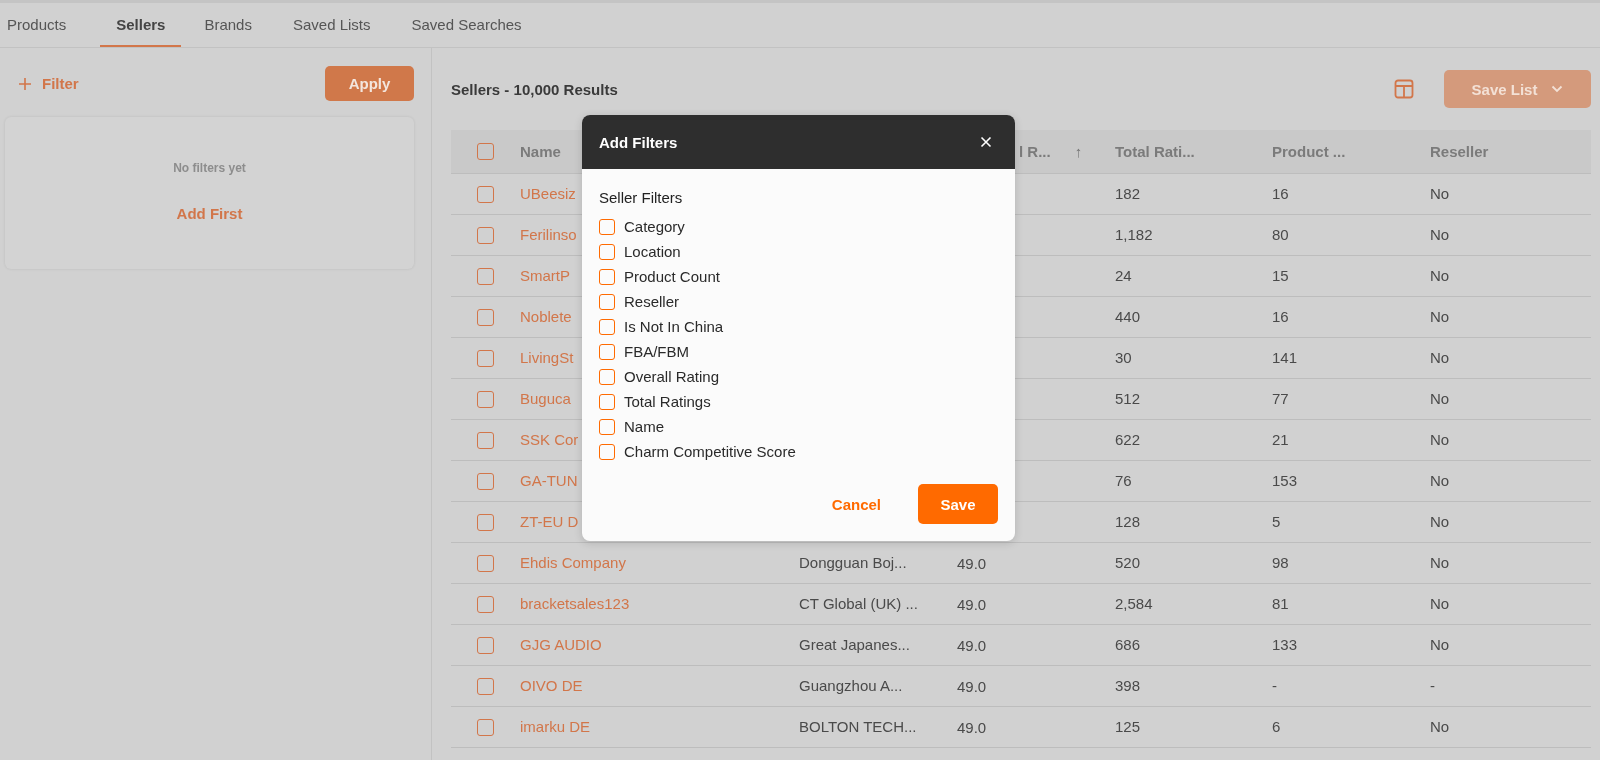 The height and width of the screenshot is (760, 1600). I want to click on filter-option-label: Overall Rating, so click(672, 376).